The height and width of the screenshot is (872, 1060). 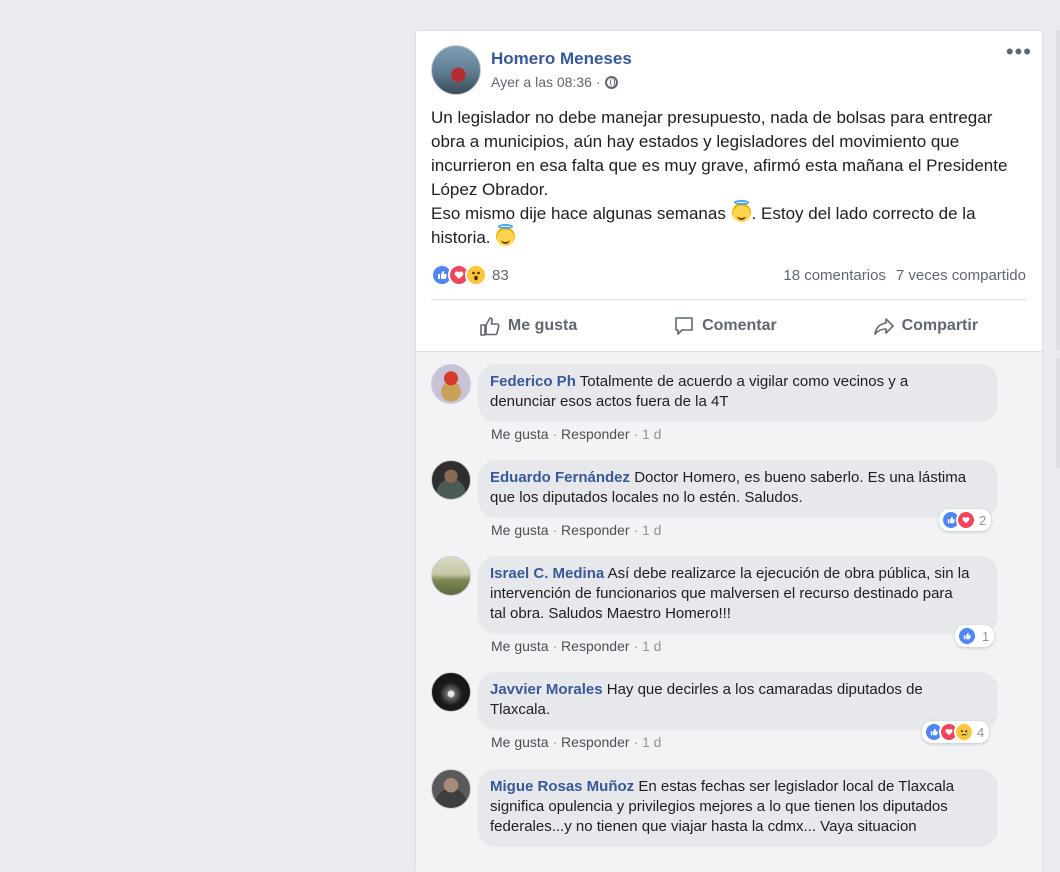 What do you see at coordinates (834, 275) in the screenshot?
I see `comments-count: 18 comentarios` at bounding box center [834, 275].